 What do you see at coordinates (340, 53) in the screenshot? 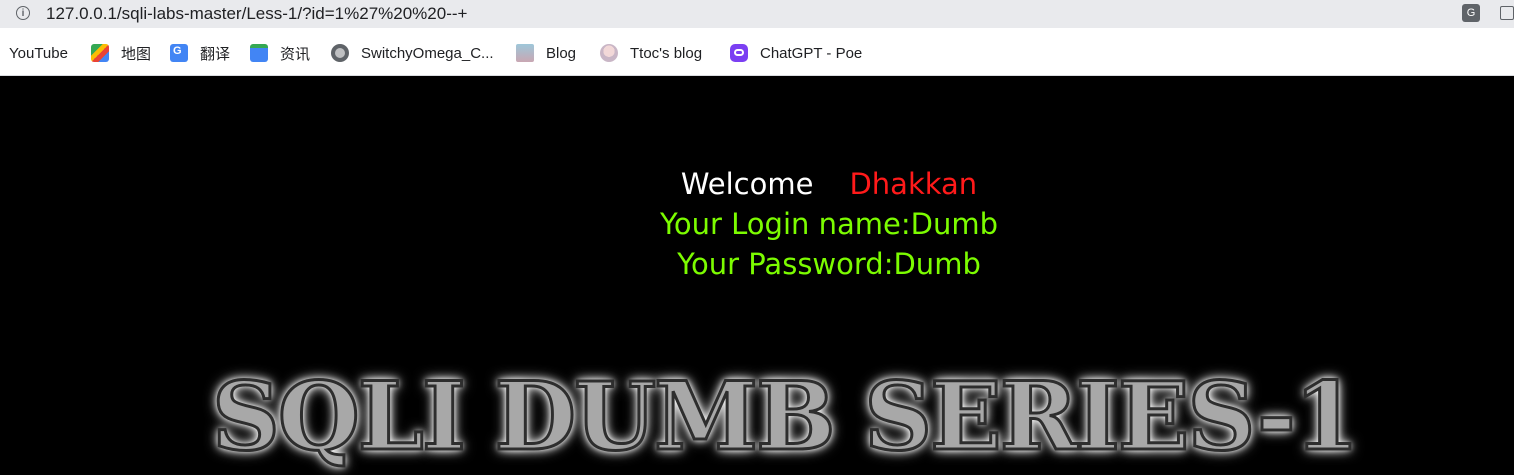
I see `globe-icon` at bounding box center [340, 53].